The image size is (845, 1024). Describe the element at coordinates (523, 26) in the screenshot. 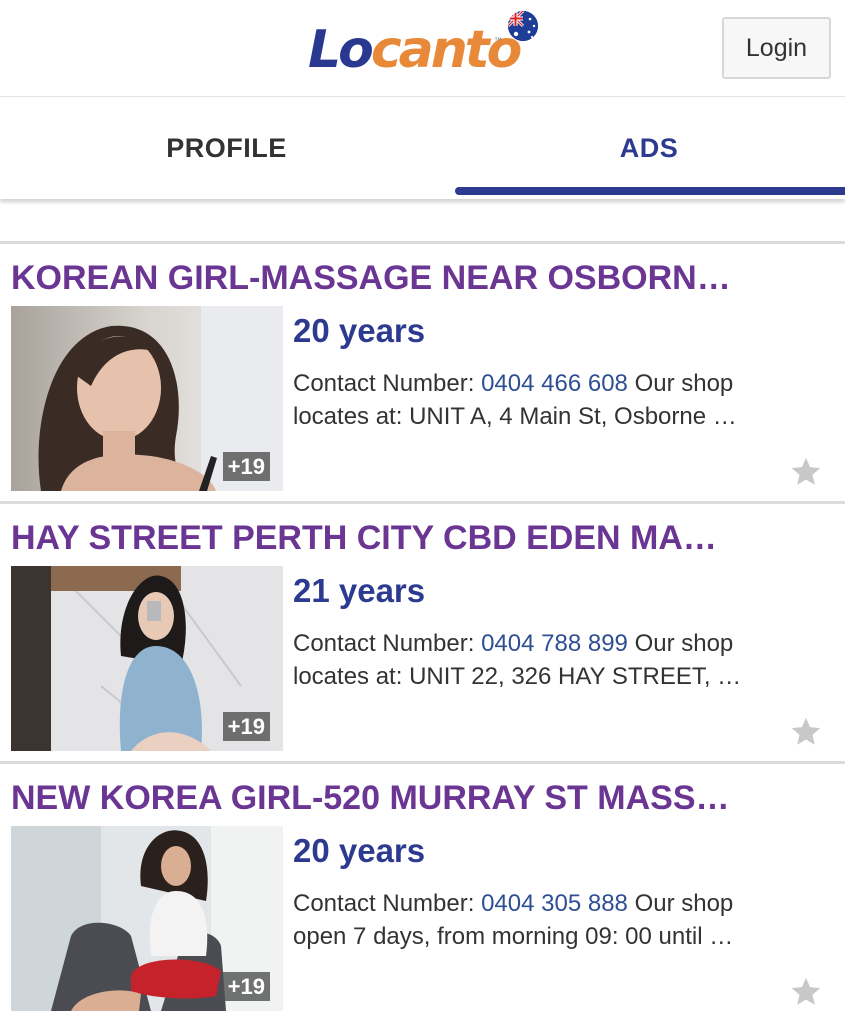

I see `australia-flag-icon` at that location.